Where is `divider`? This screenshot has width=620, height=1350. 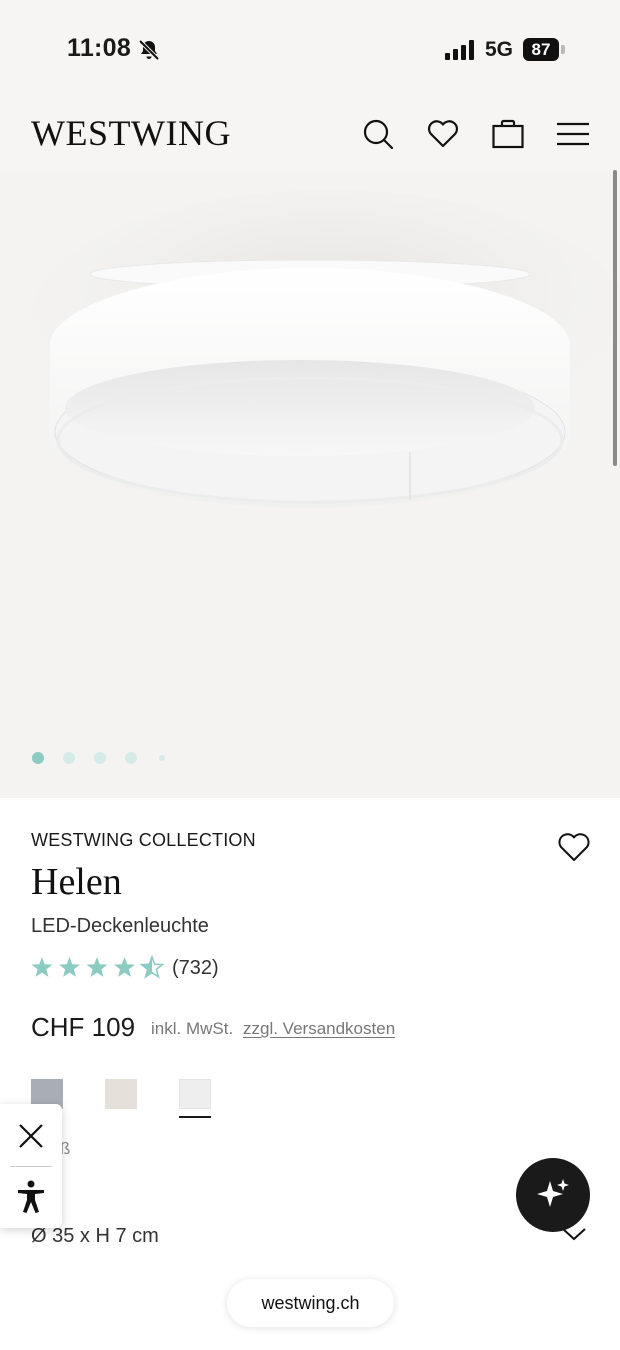
divider is located at coordinates (31, 1166).